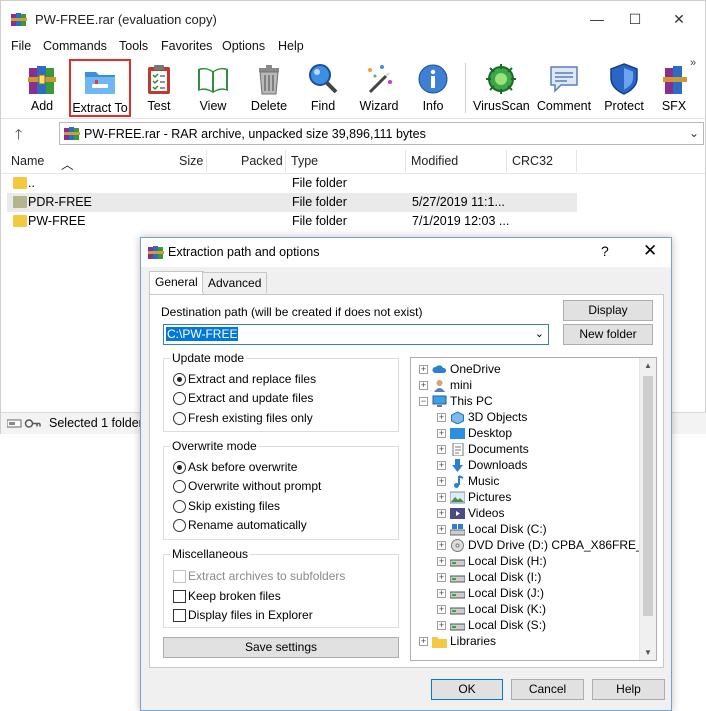 This screenshot has width=706, height=711. What do you see at coordinates (501, 88) in the screenshot?
I see `virusscan-button: VirusScan` at bounding box center [501, 88].